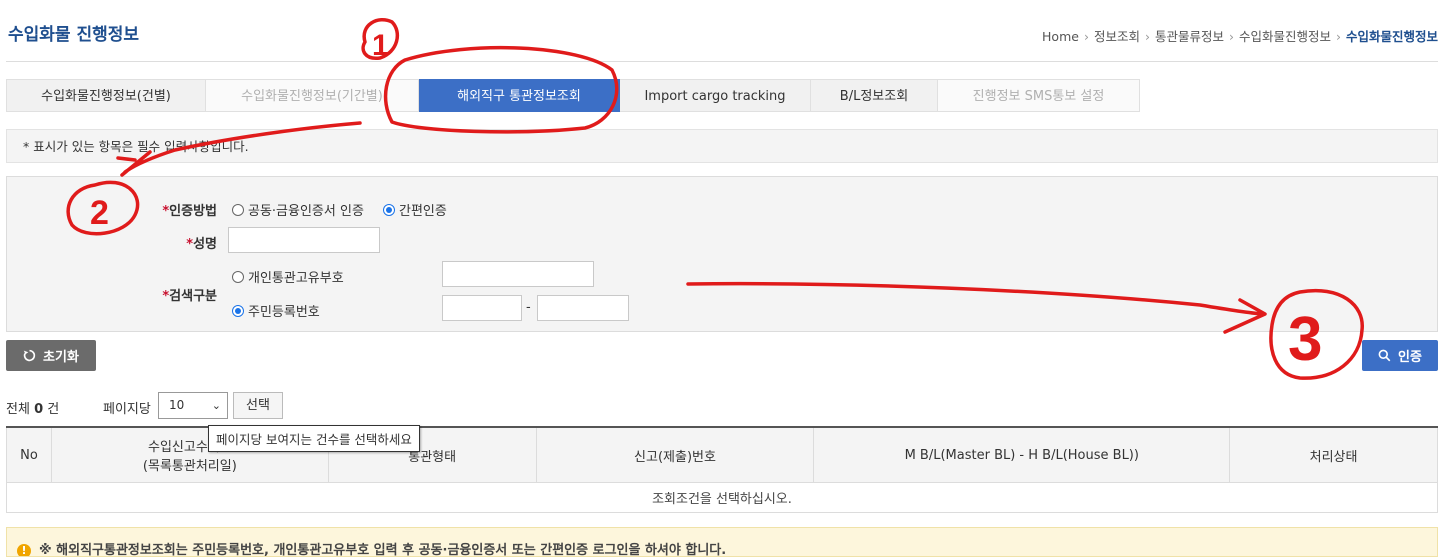 This screenshot has width=1438, height=557. What do you see at coordinates (675, 454) in the screenshot?
I see `column-header-declaration-number: 신고(제출)번호` at bounding box center [675, 454].